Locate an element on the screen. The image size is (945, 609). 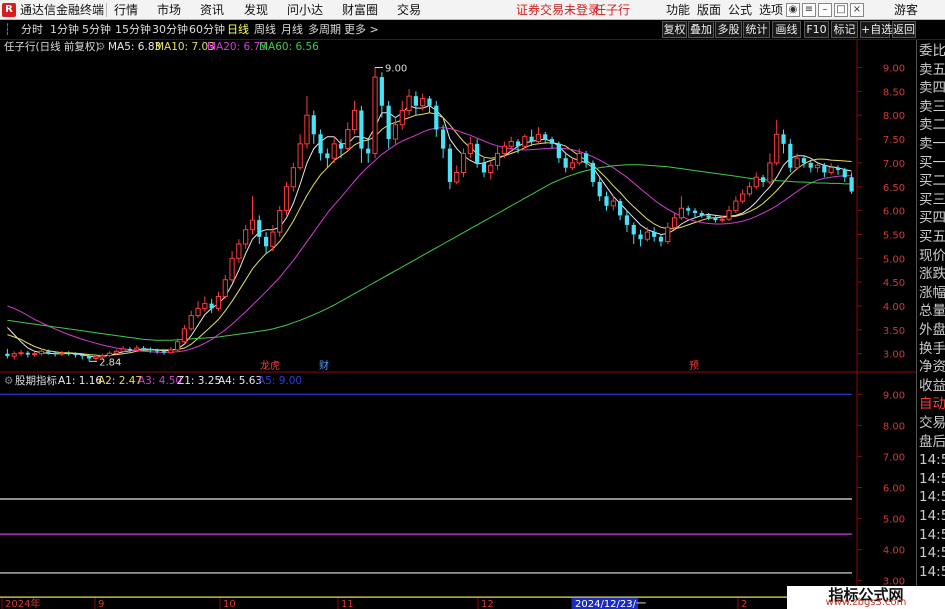
tab-period-15min: 15分钟 is located at coordinates (133, 30).